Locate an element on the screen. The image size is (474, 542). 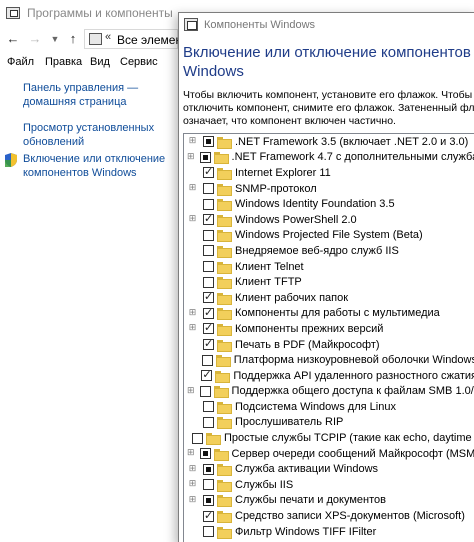
back-arrow-icon: ← is located at coordinates (13, 39).